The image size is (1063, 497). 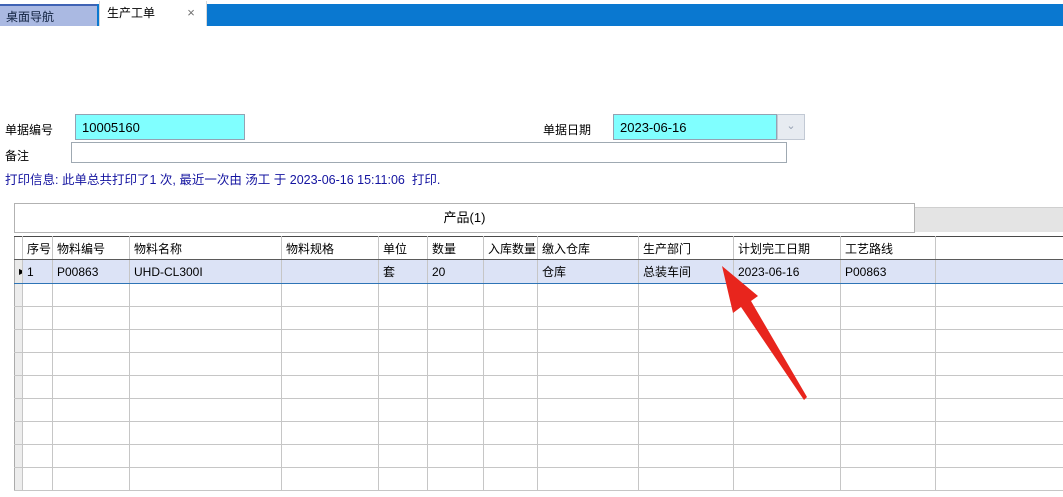 What do you see at coordinates (30, 17) in the screenshot?
I see `tab-desktop-nav-label: 桌面导航` at bounding box center [30, 17].